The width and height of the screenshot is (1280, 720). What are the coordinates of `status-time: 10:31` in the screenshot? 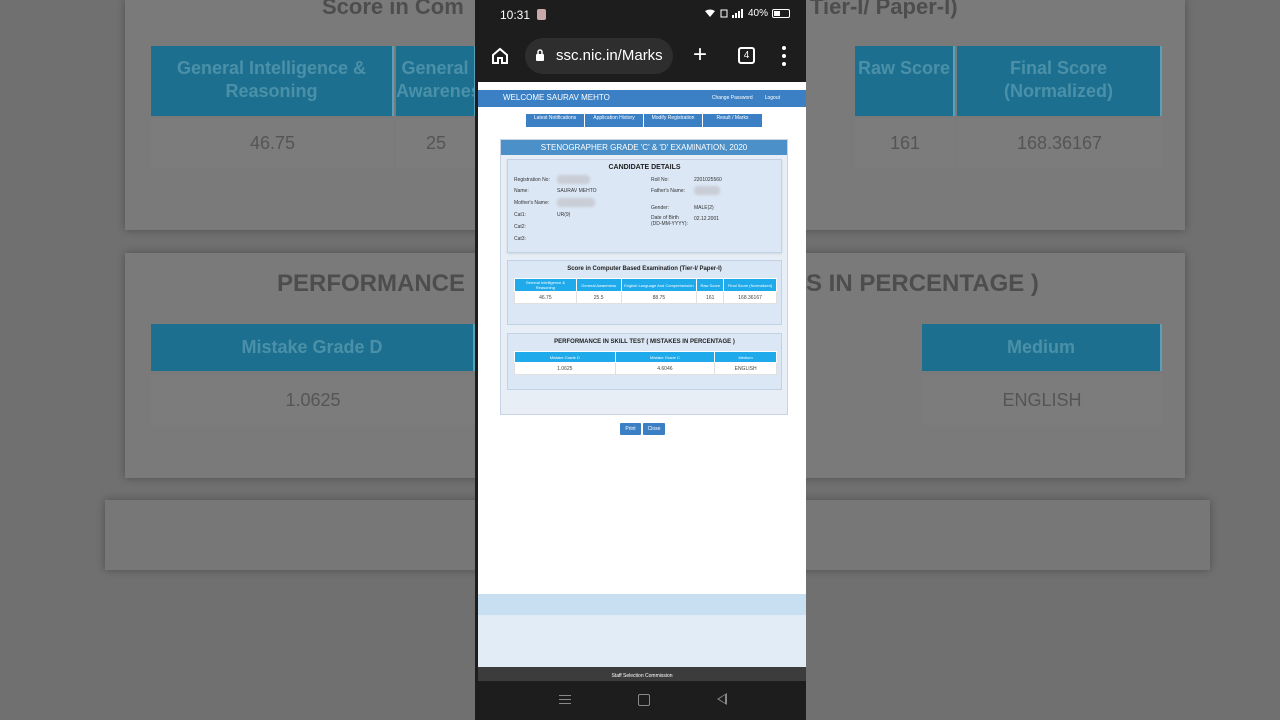 It's located at (515, 15).